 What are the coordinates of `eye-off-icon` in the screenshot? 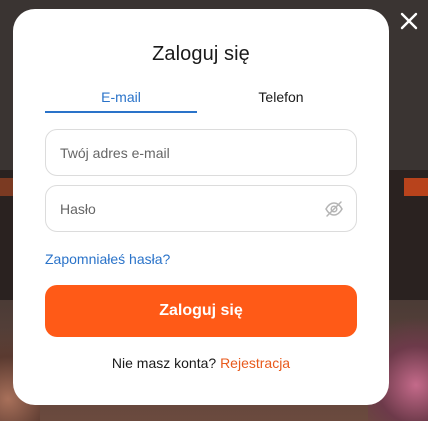 It's located at (334, 209).